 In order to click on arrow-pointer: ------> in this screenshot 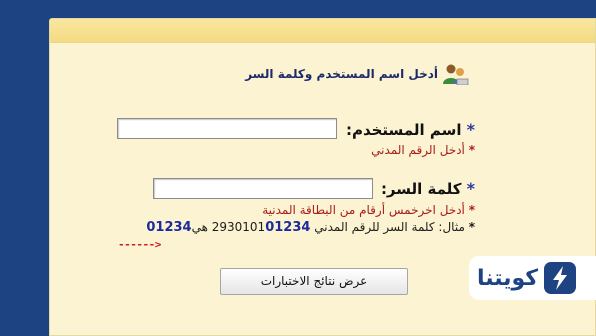, I will do `click(139, 244)`.